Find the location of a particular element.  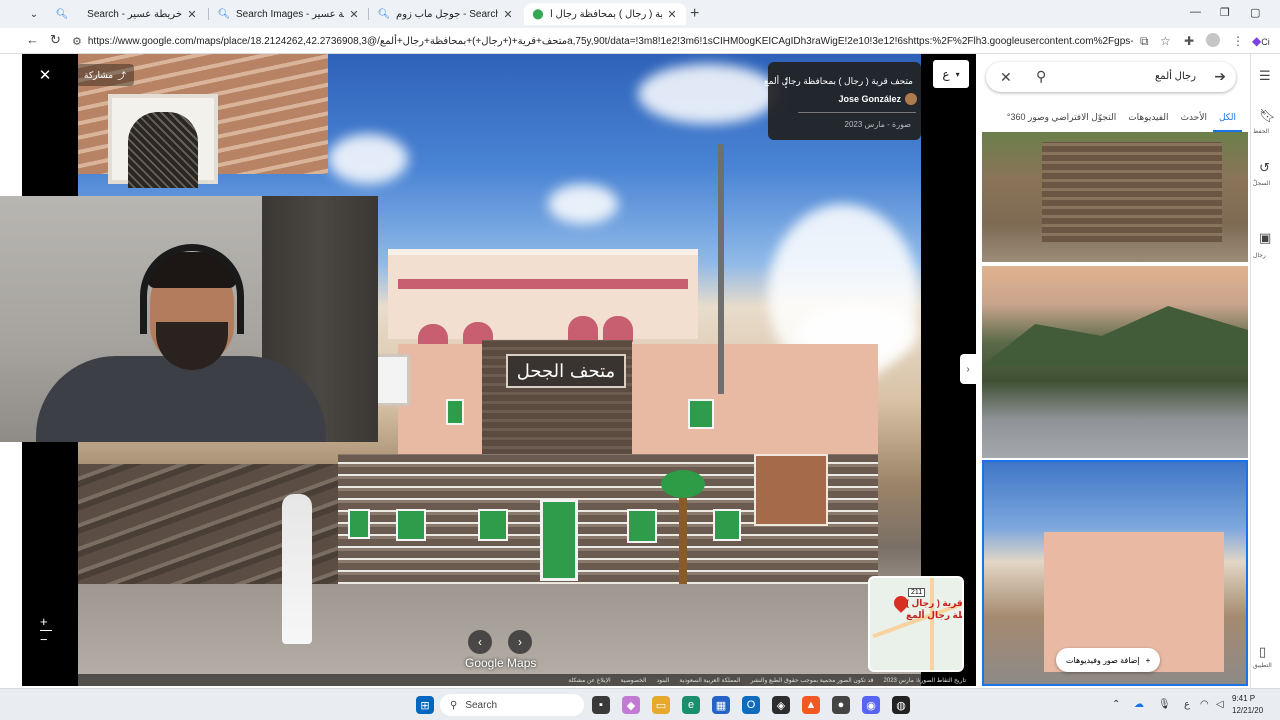

headset is located at coordinates (192, 289).